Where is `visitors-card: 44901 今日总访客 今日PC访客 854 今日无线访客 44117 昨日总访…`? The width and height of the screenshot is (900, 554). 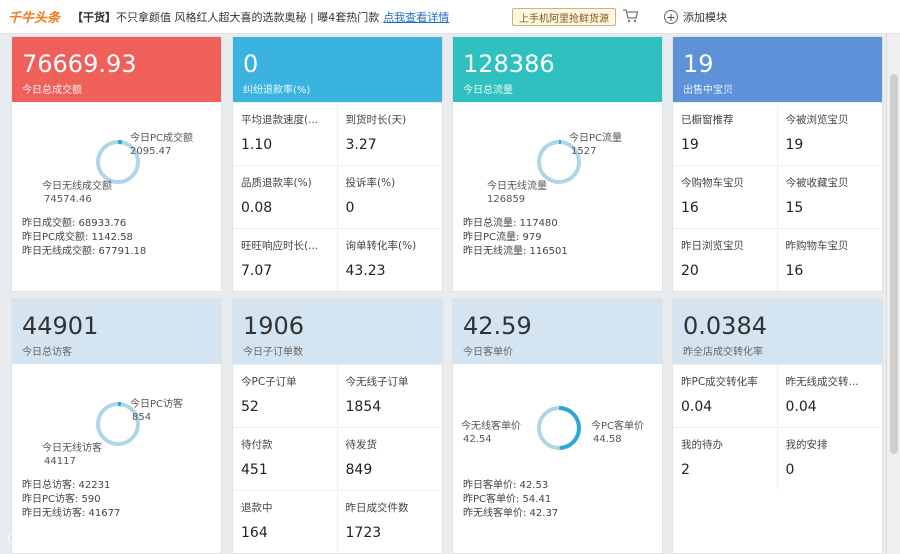
visitors-card: 44901 今日总访客 今日PC访客 854 今日无线访客 44117 昨日总访… is located at coordinates (116, 426).